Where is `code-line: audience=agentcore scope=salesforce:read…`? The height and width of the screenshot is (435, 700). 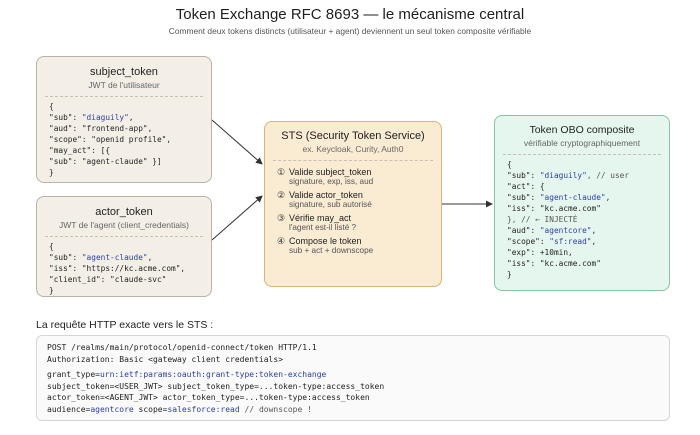 code-line: audience=agentcore scope=salesforce:read… is located at coordinates (353, 410).